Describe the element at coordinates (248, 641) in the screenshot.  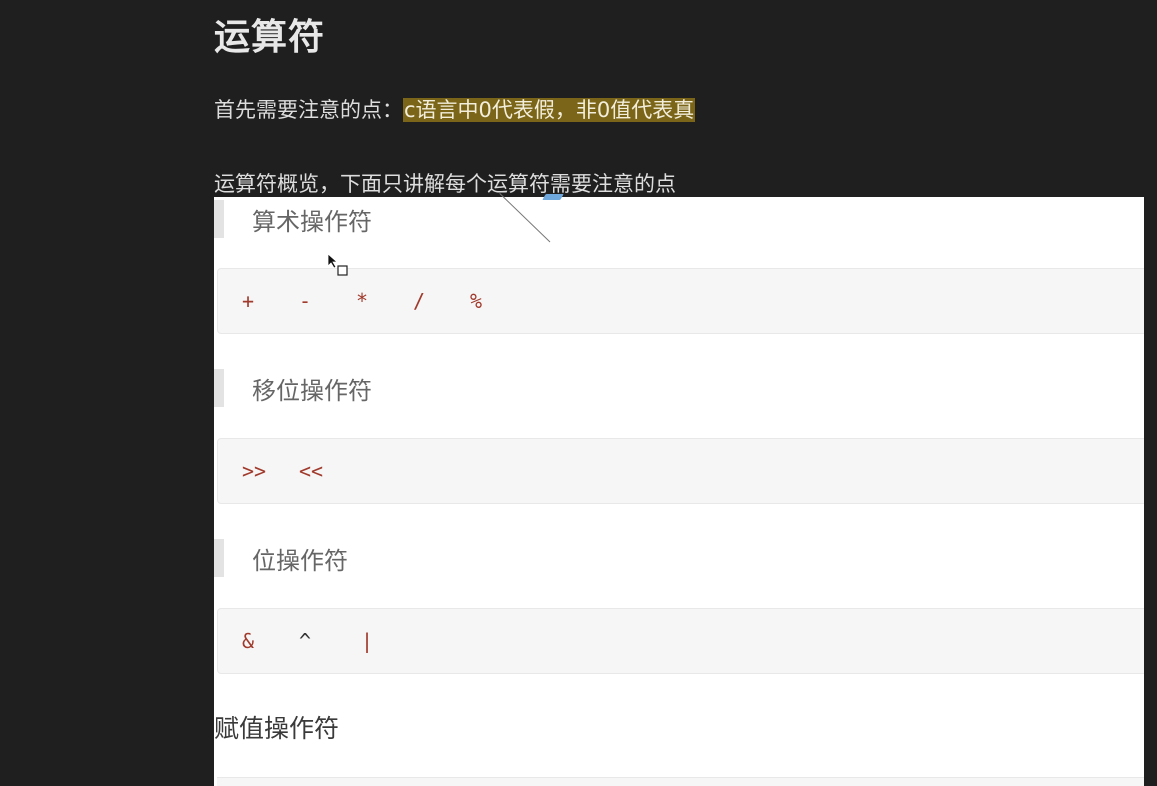
I see `operator: &` at that location.